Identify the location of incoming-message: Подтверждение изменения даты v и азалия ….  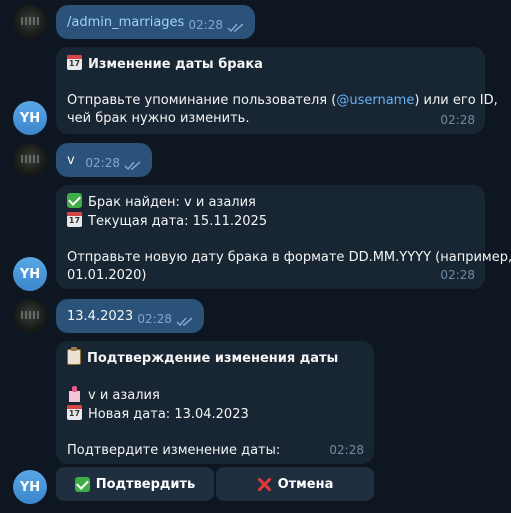
(215, 402).